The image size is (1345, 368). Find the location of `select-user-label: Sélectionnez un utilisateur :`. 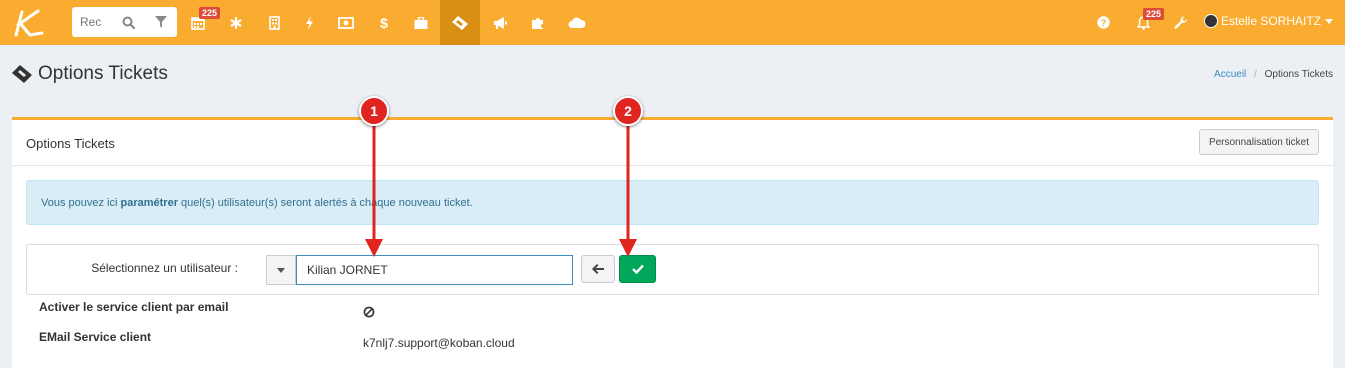

select-user-label: Sélectionnez un utilisateur : is located at coordinates (164, 268).